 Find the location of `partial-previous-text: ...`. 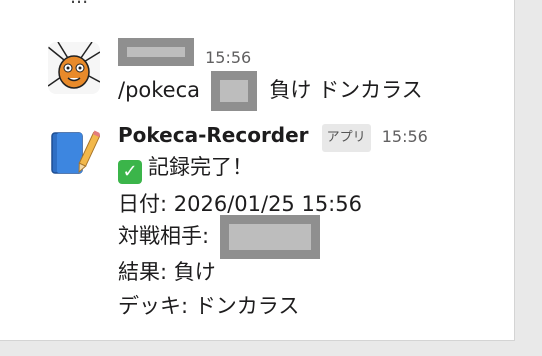

partial-previous-text: ... is located at coordinates (79, 4).